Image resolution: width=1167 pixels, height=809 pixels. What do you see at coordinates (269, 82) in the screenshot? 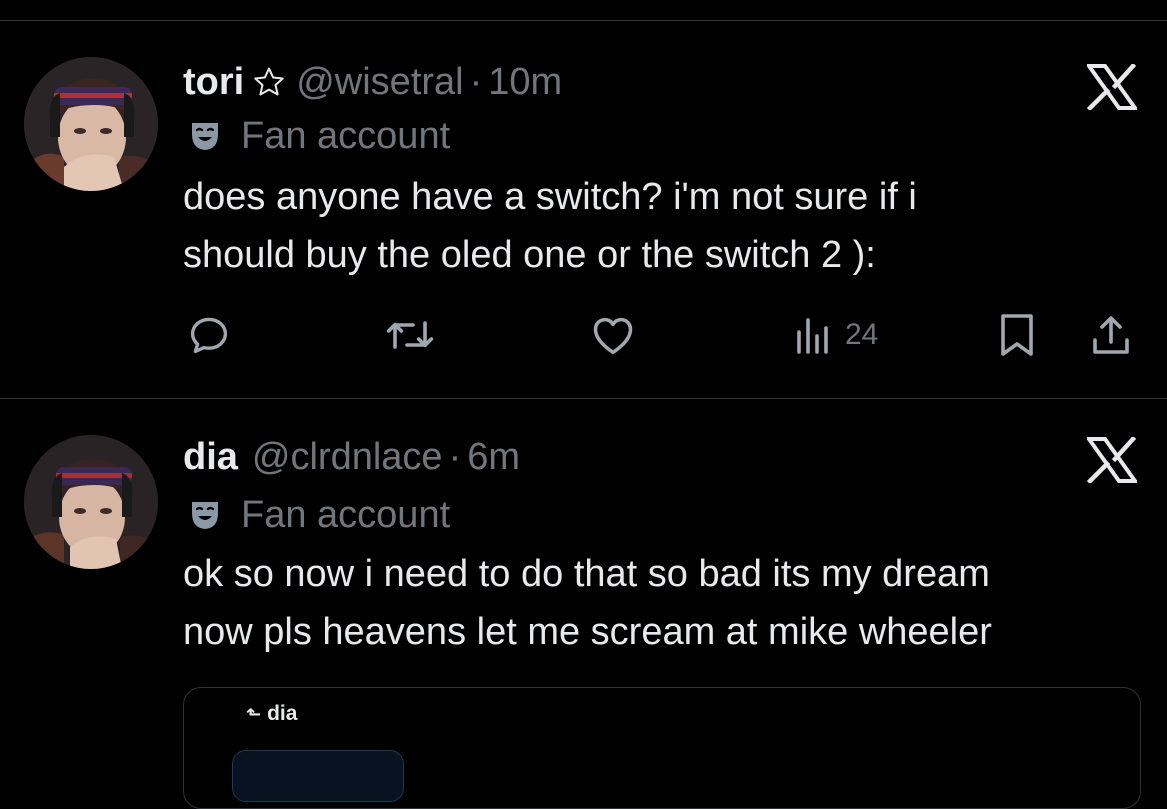
I see `star-outline-icon` at bounding box center [269, 82].